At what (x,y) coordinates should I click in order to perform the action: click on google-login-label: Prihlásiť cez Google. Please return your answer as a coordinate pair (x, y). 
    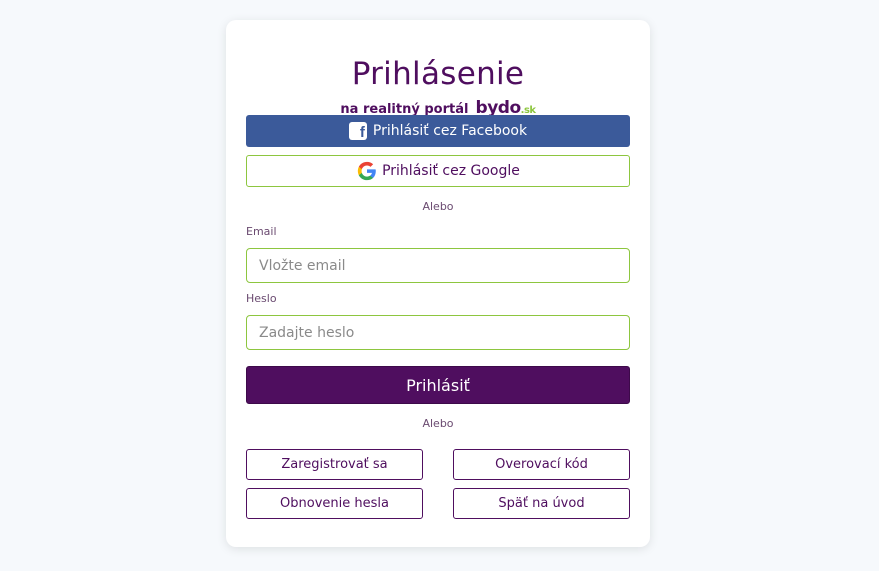
    Looking at the image, I should click on (451, 171).